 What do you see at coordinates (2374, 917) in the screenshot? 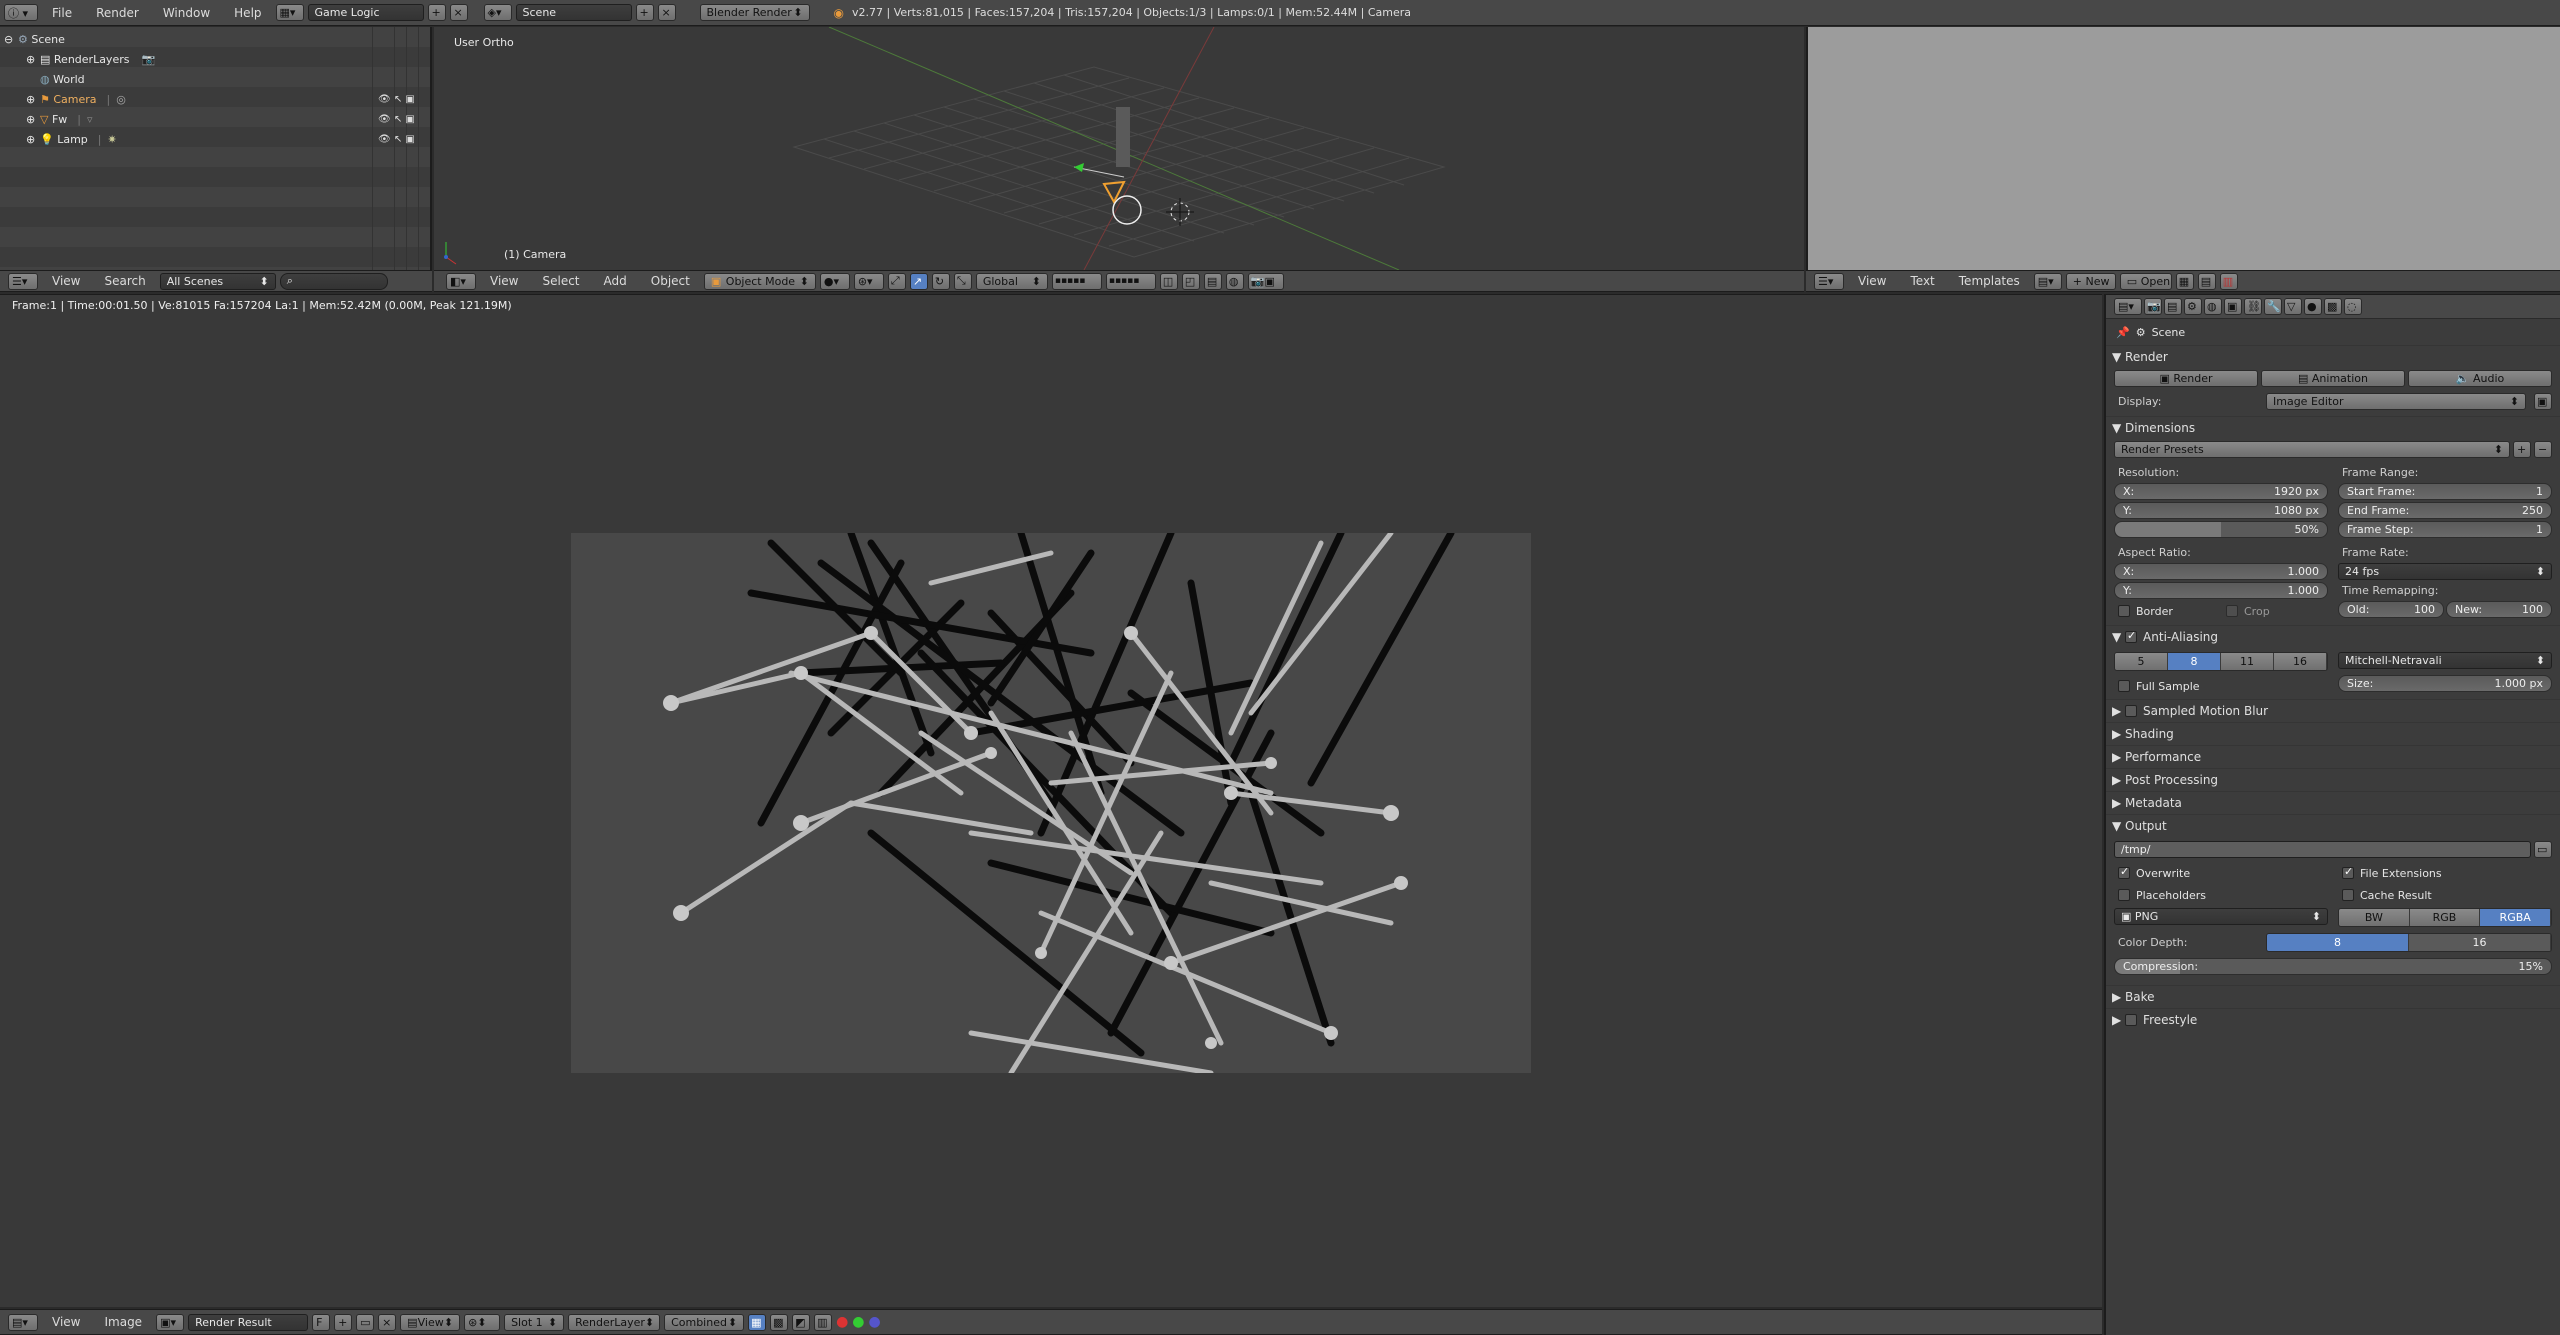
I see `color-mode-bw: BW` at bounding box center [2374, 917].